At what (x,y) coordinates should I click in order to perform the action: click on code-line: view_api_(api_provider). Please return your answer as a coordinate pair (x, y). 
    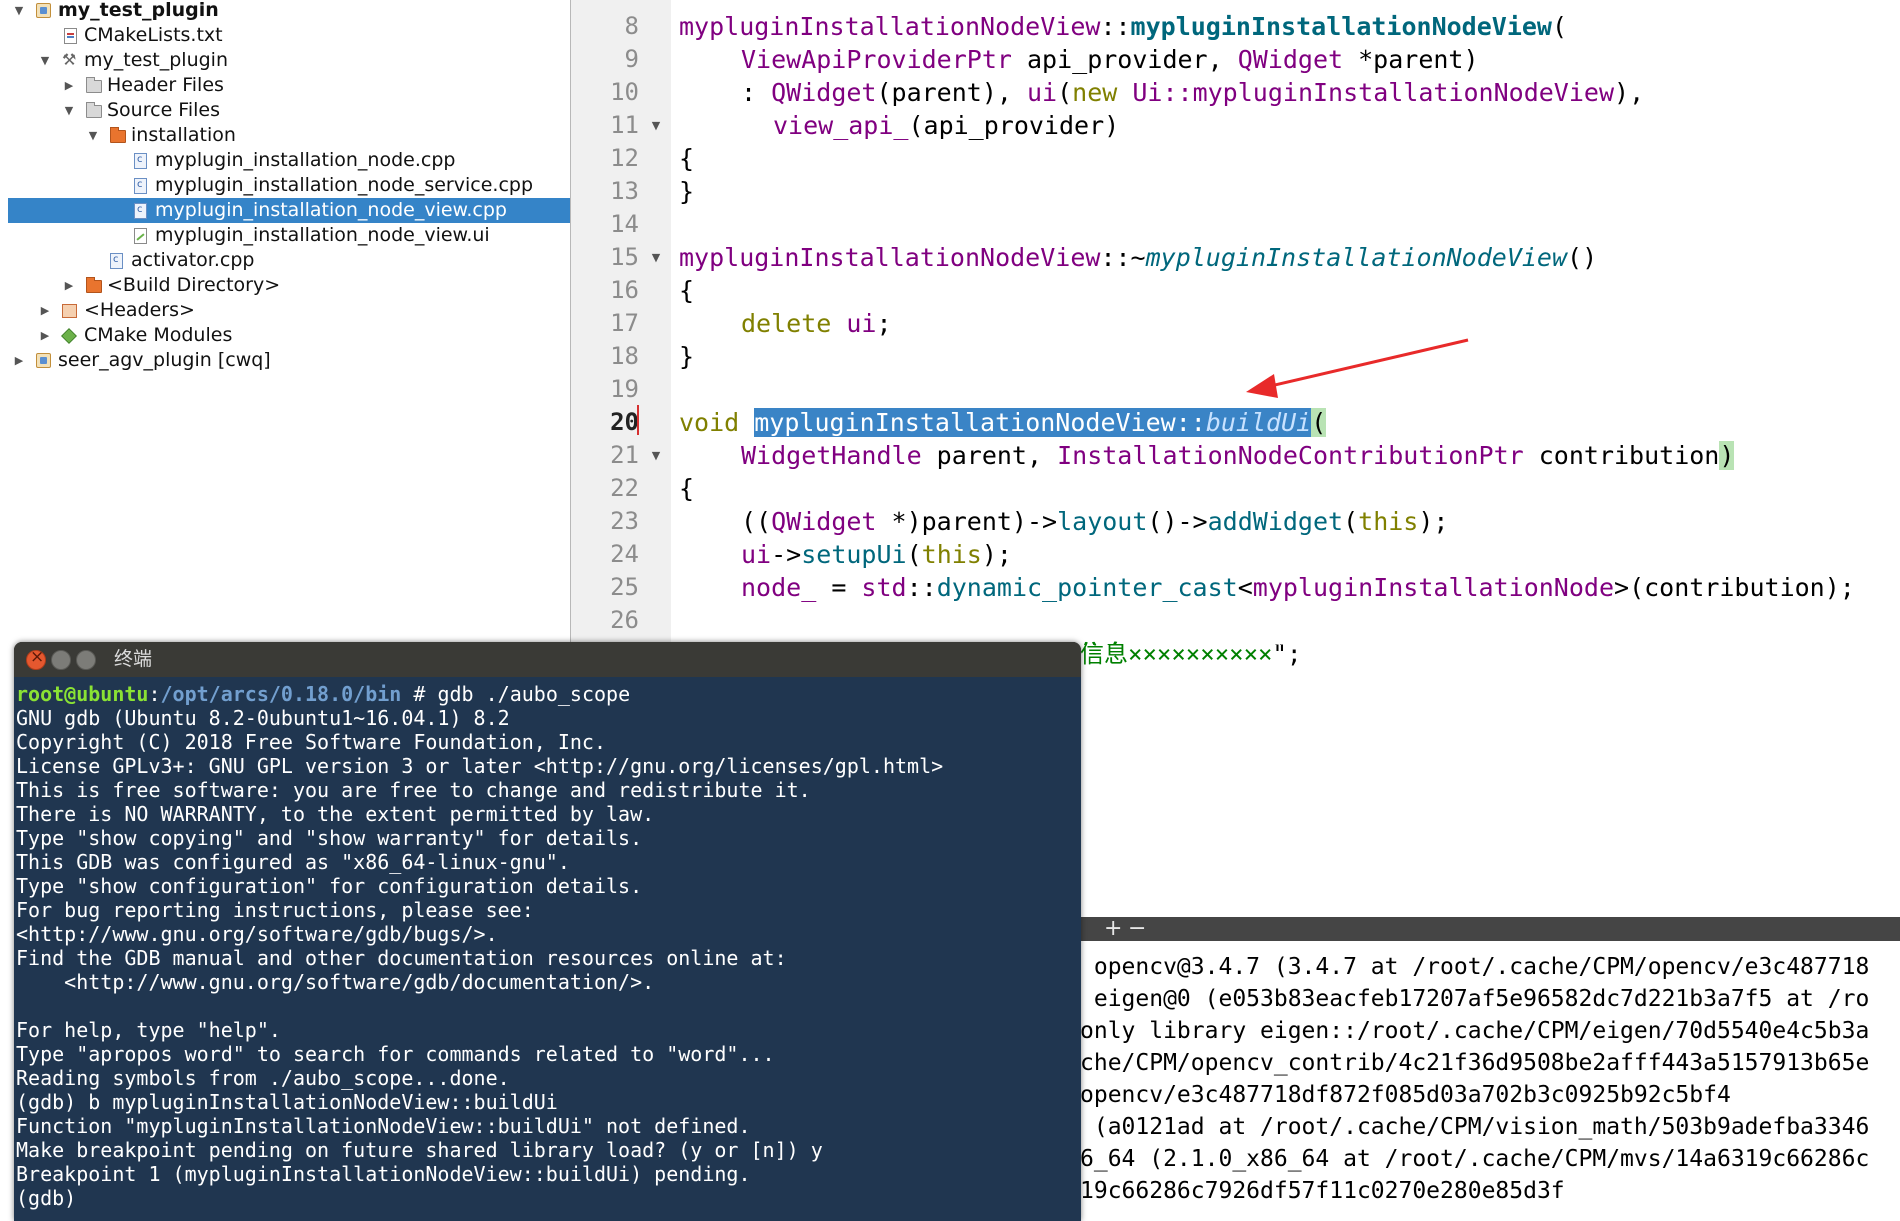
    Looking at the image, I should click on (946, 125).